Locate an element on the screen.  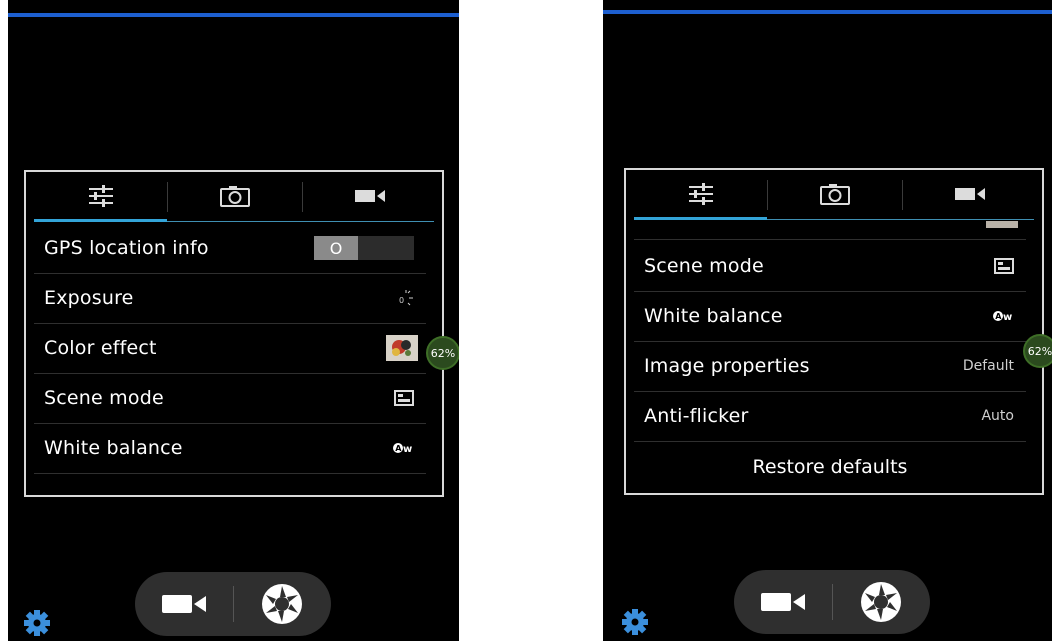
gps-label: GPS location info is located at coordinates (126, 248).